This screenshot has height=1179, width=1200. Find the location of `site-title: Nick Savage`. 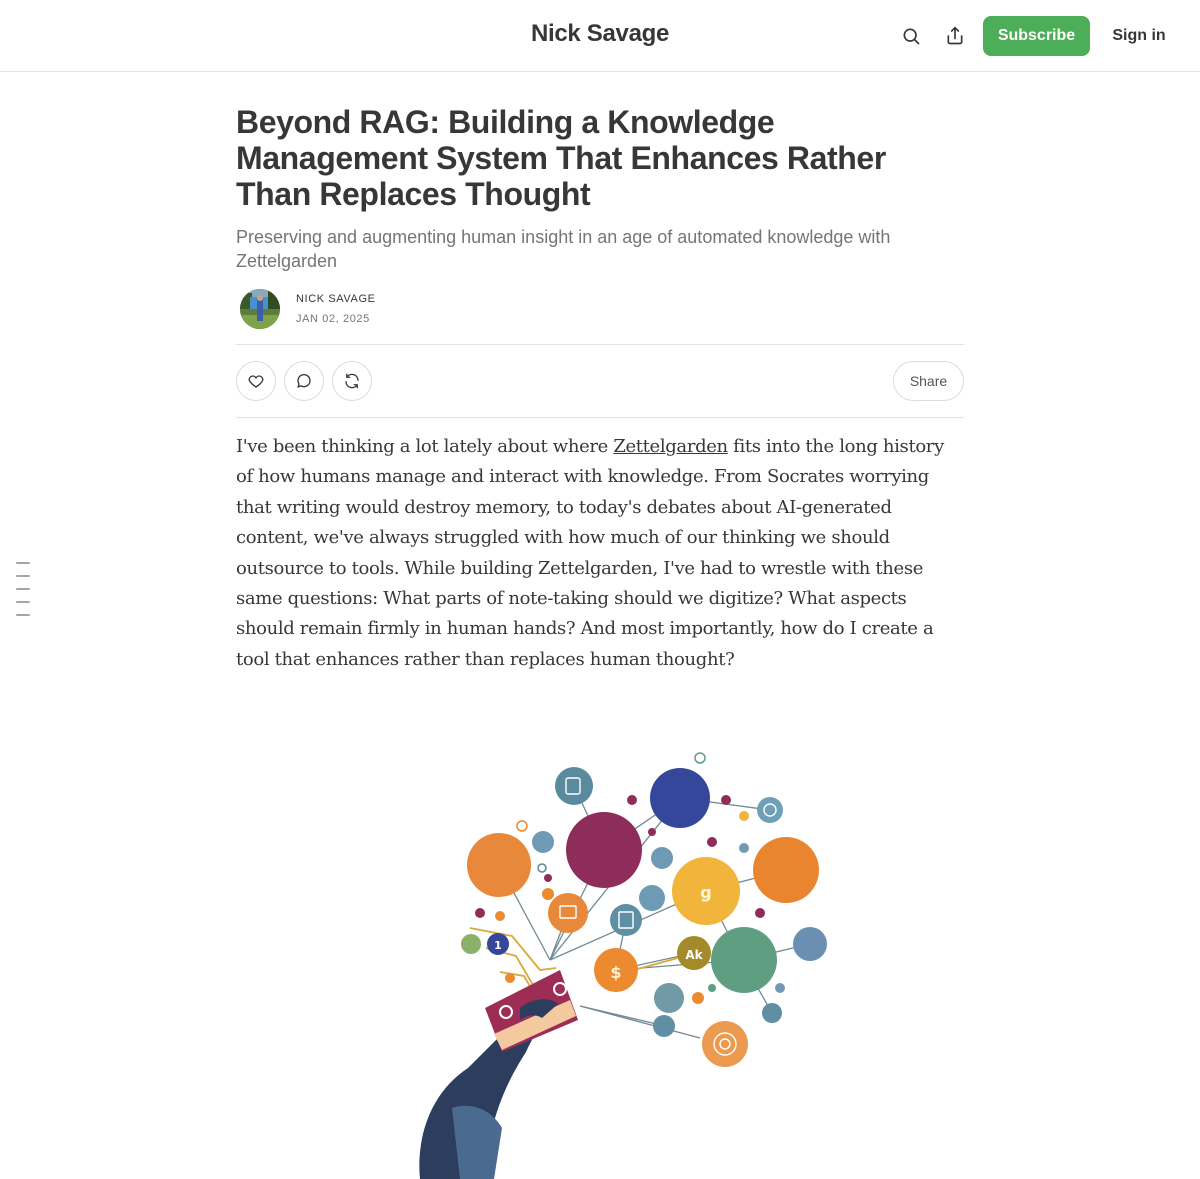

site-title: Nick Savage is located at coordinates (600, 33).